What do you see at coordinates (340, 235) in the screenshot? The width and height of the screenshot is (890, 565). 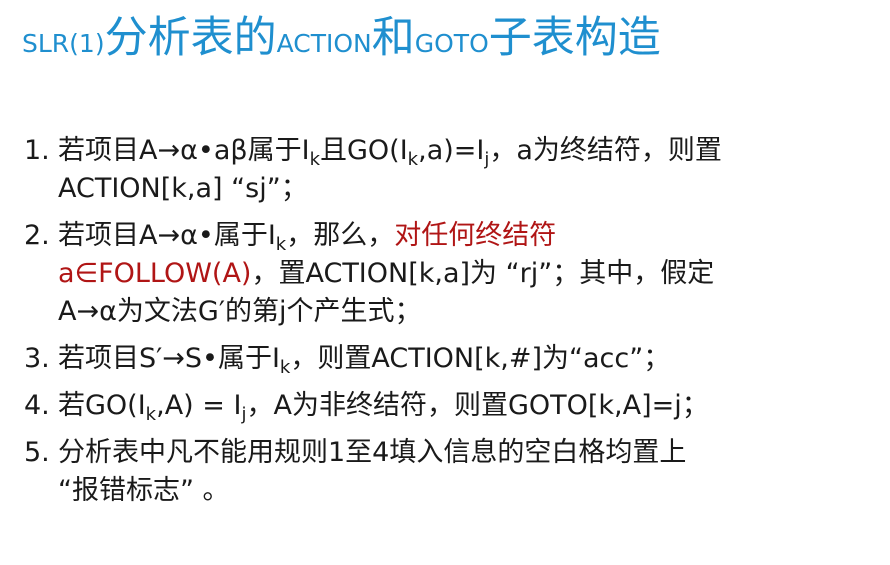 I see `text-run: ，那么，` at bounding box center [340, 235].